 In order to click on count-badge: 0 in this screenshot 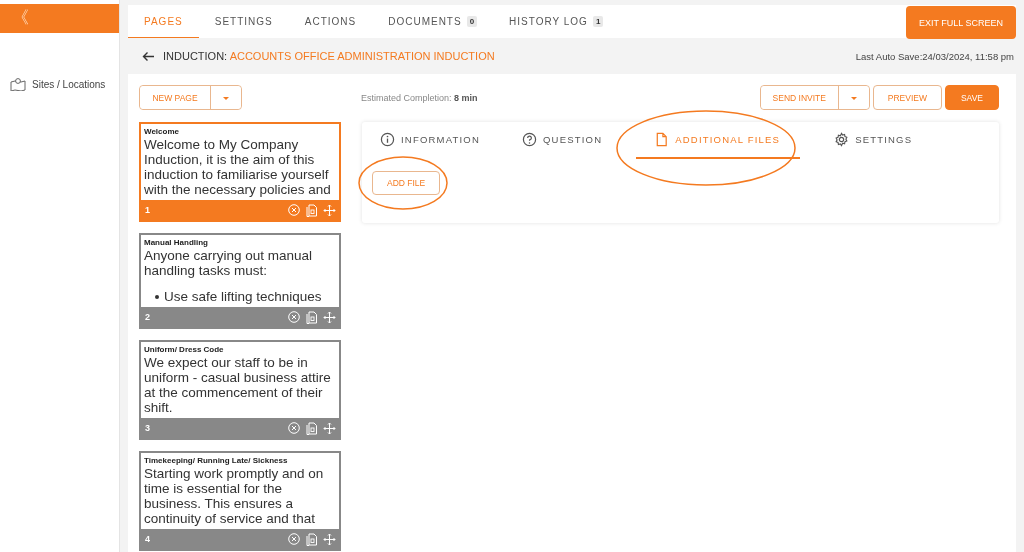, I will do `click(472, 21)`.